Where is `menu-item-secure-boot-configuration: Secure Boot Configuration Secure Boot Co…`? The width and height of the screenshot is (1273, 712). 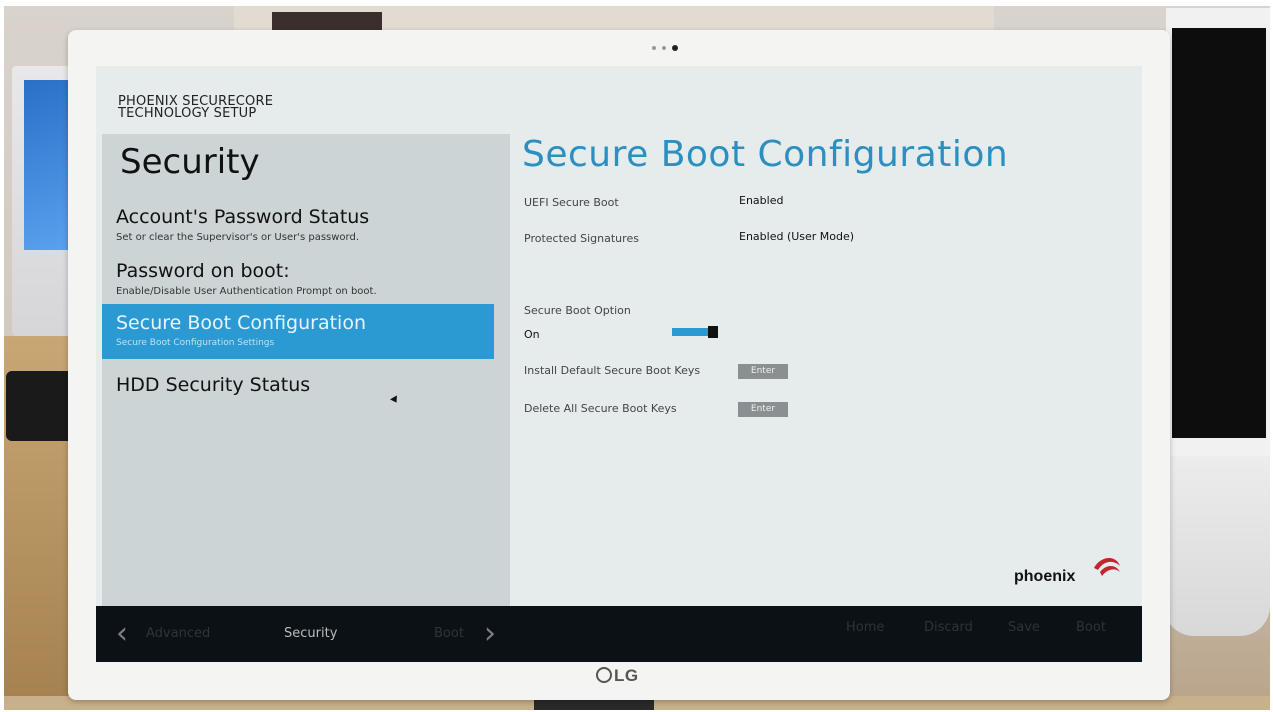
menu-item-secure-boot-configuration: Secure Boot Configuration Secure Boot Co… is located at coordinates (298, 331).